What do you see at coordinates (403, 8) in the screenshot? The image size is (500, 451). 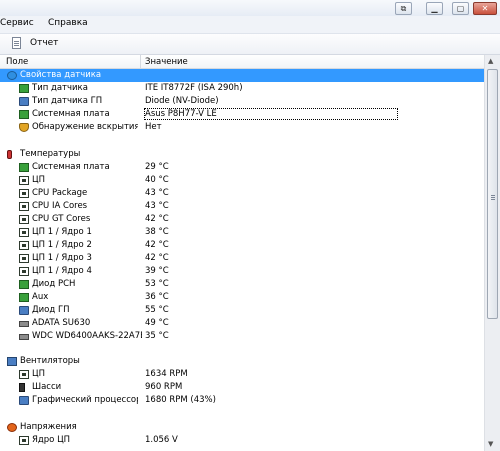 I see `restore-icon: ⧉` at bounding box center [403, 8].